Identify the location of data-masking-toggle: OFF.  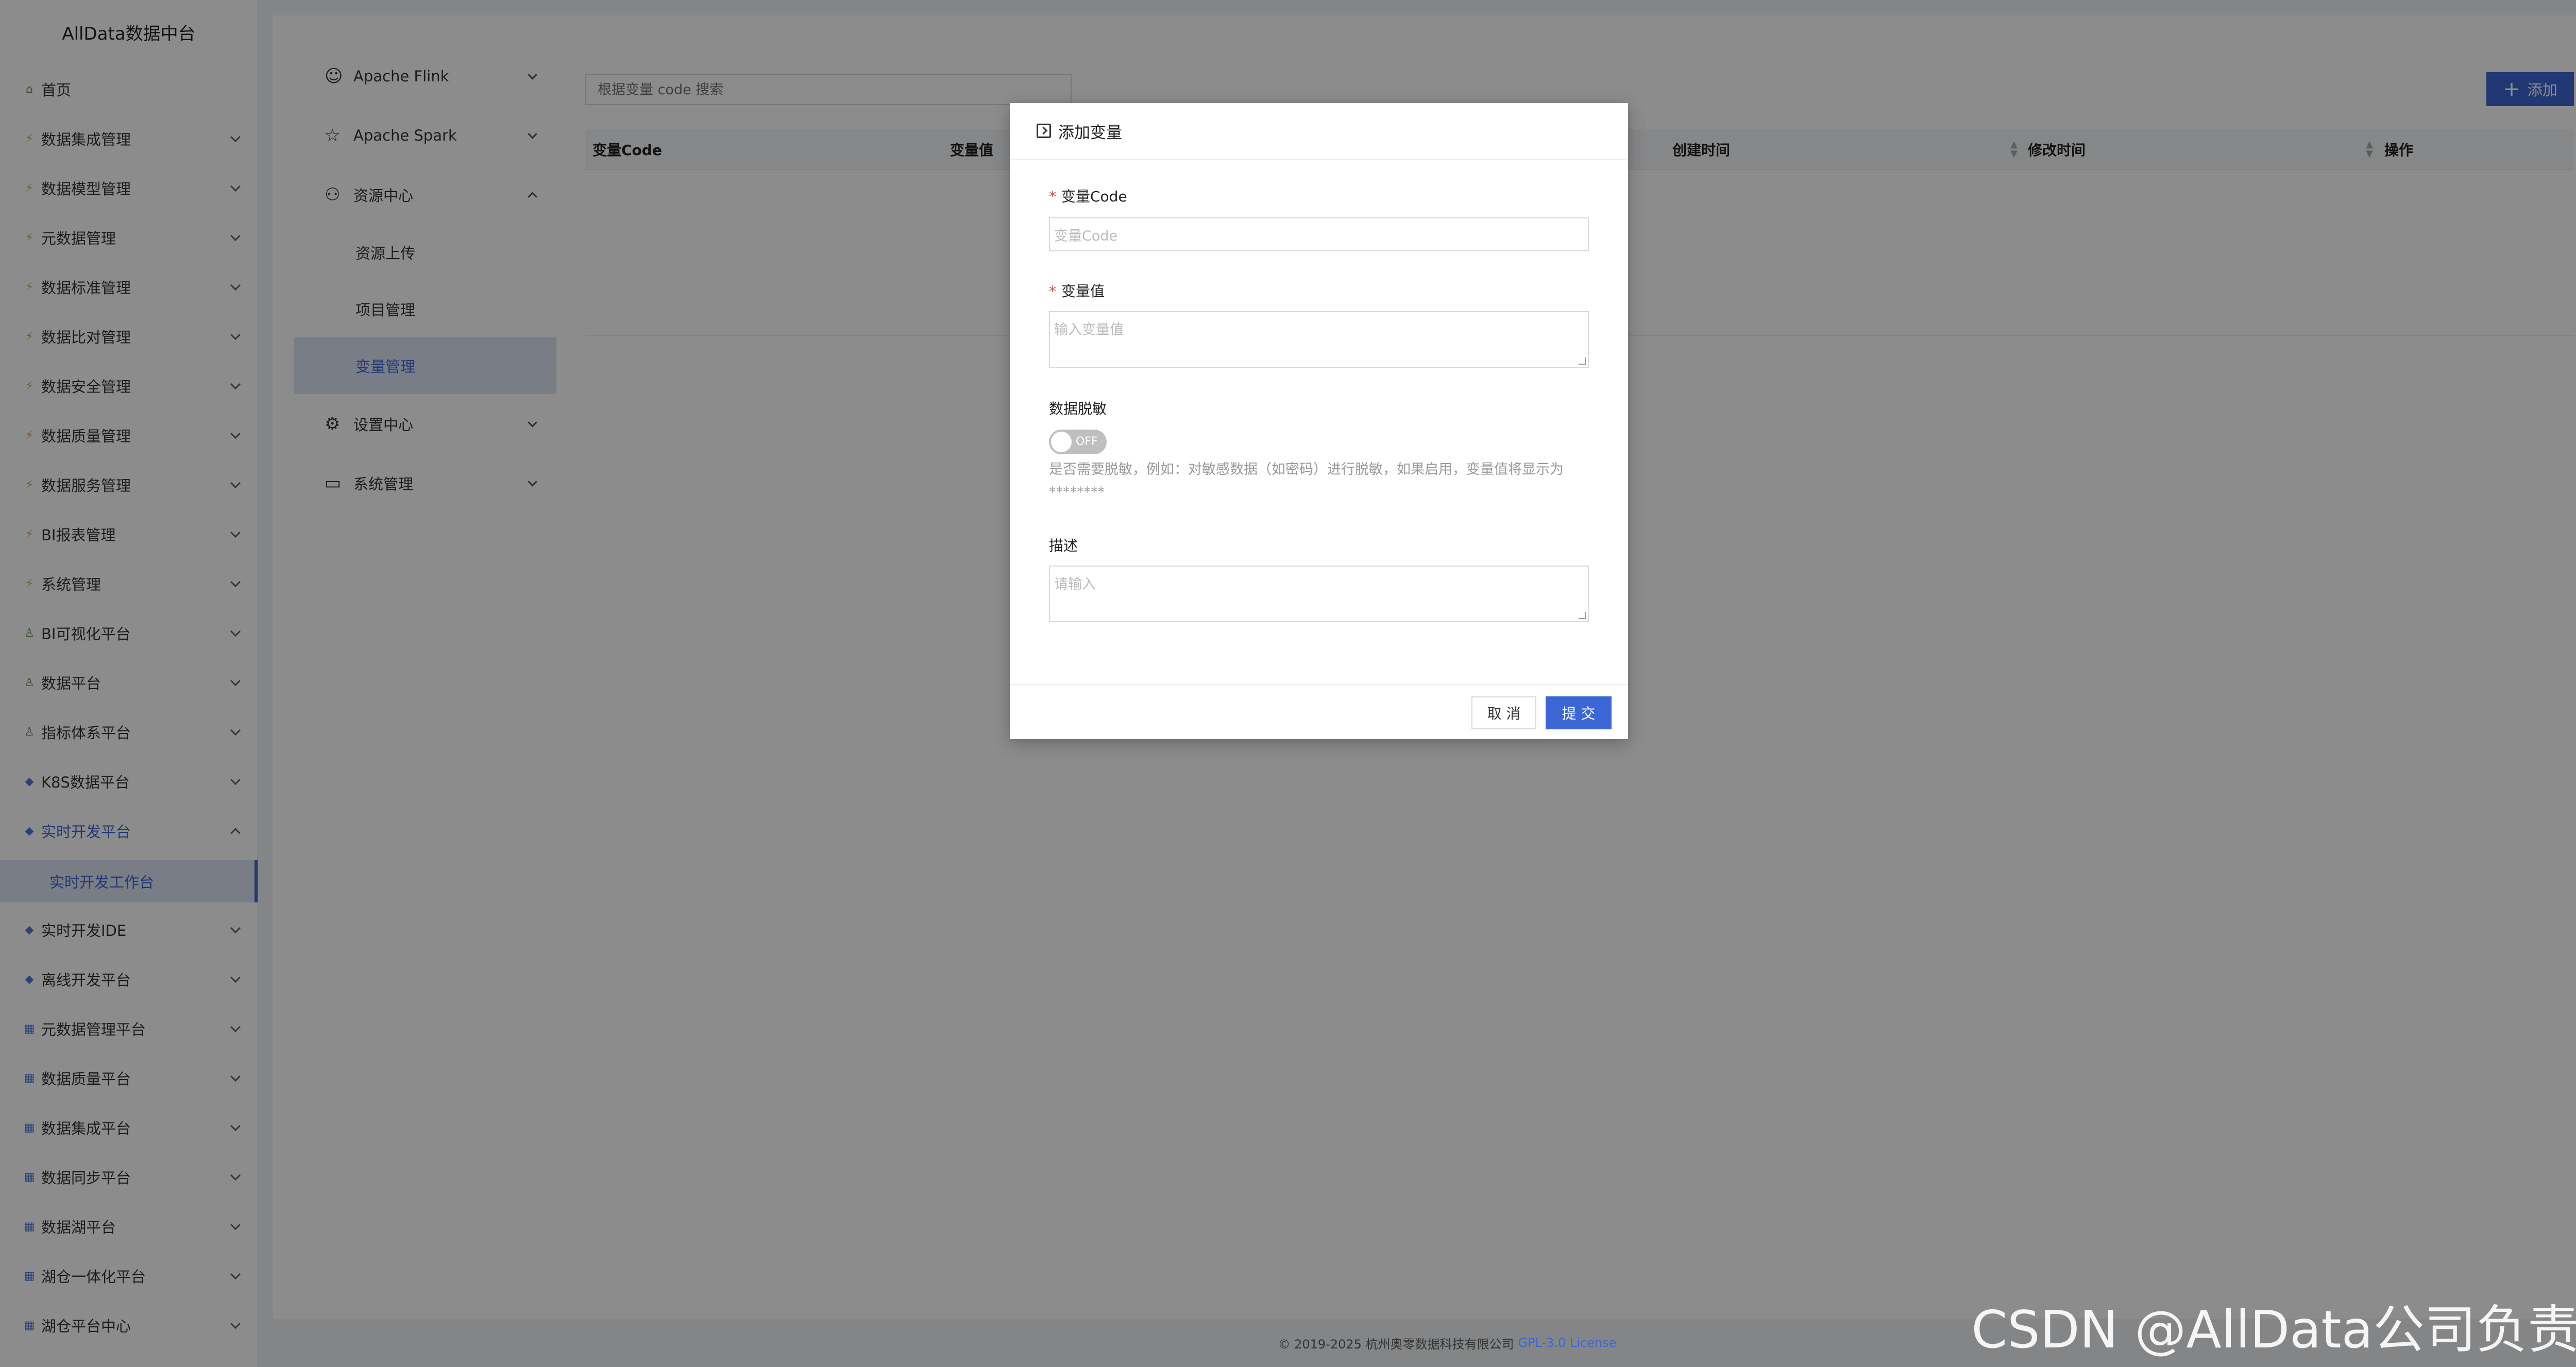
(1078, 442).